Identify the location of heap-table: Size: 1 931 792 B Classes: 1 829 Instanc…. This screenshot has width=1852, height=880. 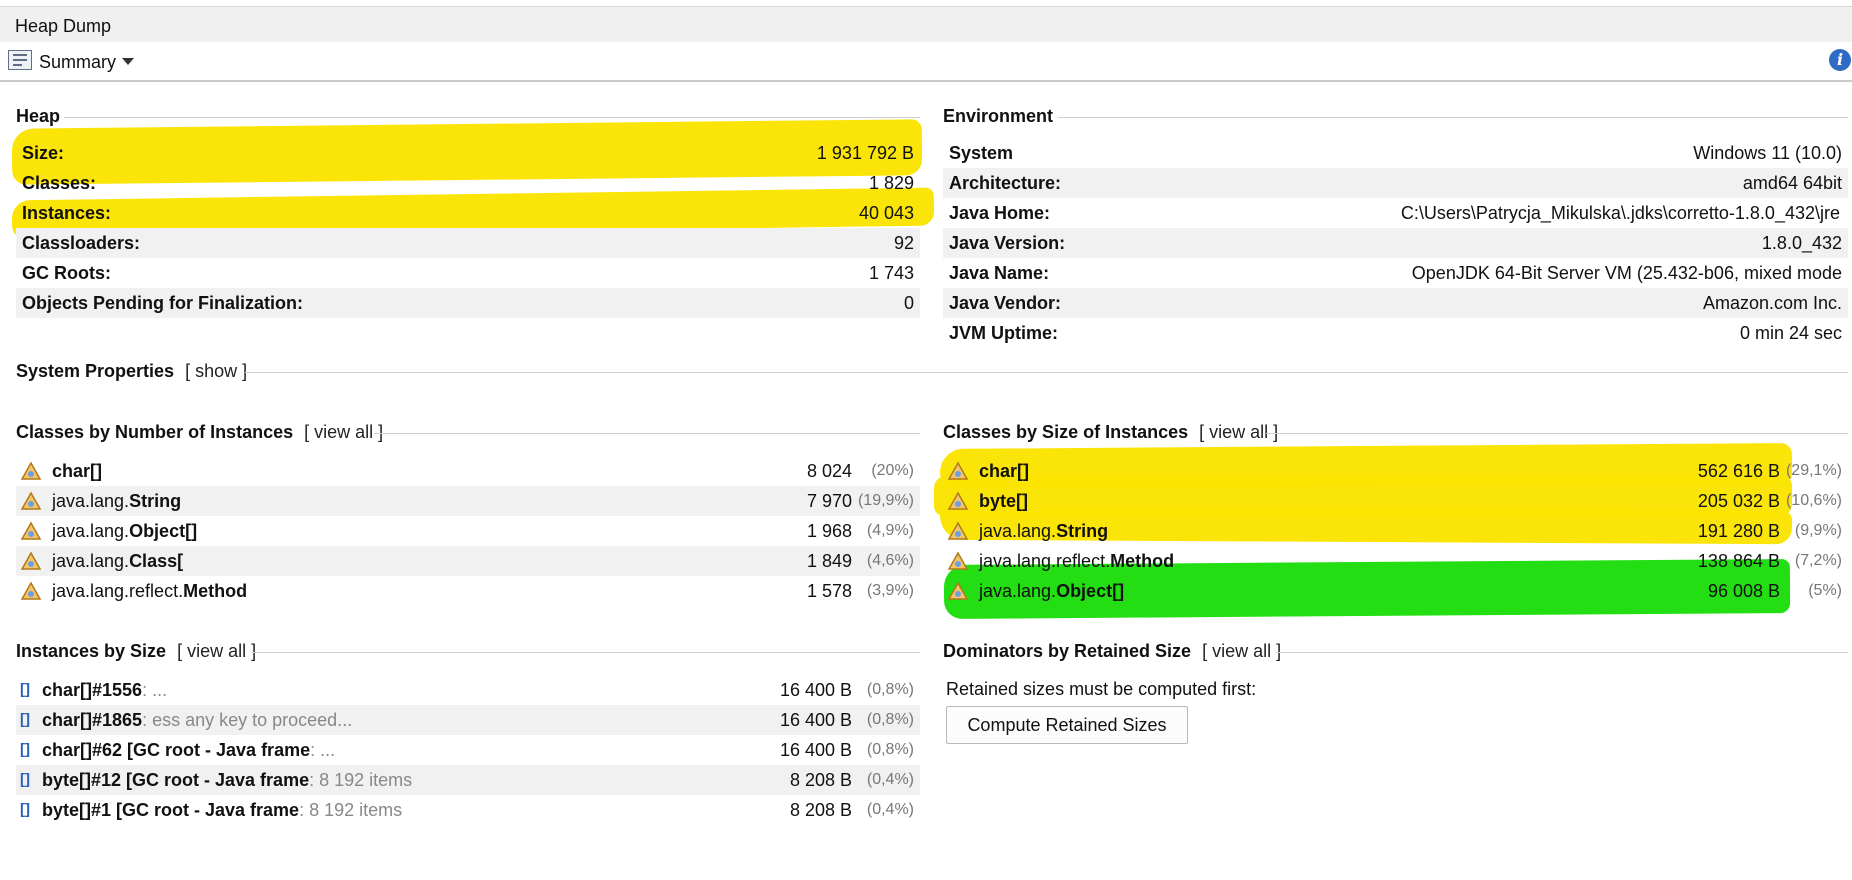
(468, 228).